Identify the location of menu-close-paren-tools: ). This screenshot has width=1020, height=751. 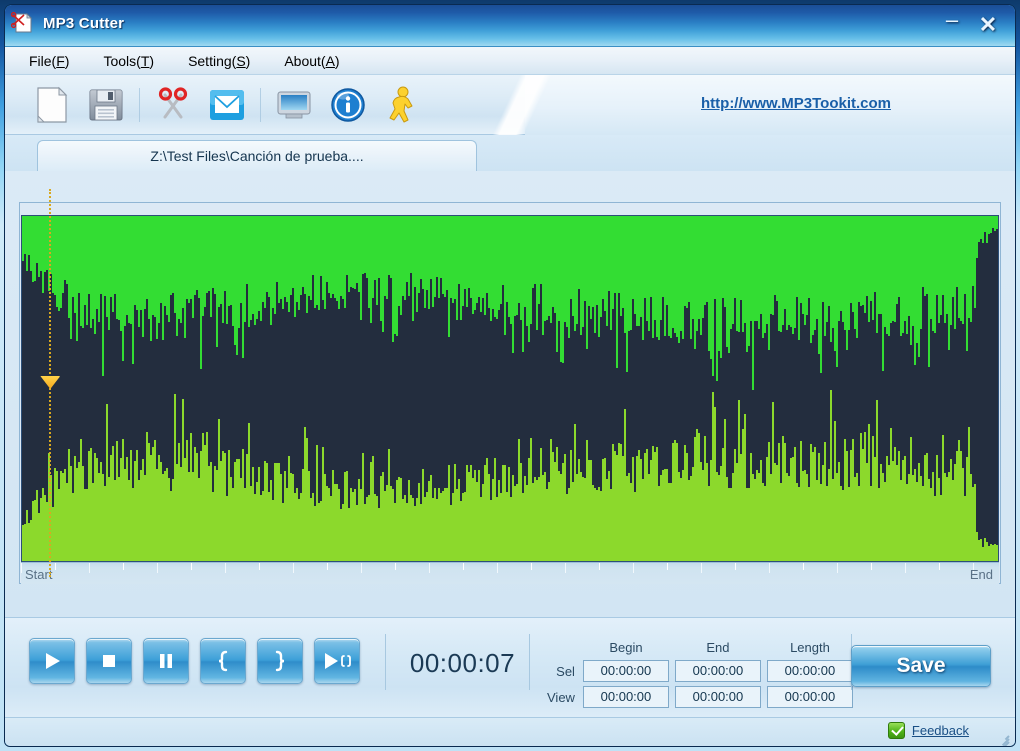
(152, 60).